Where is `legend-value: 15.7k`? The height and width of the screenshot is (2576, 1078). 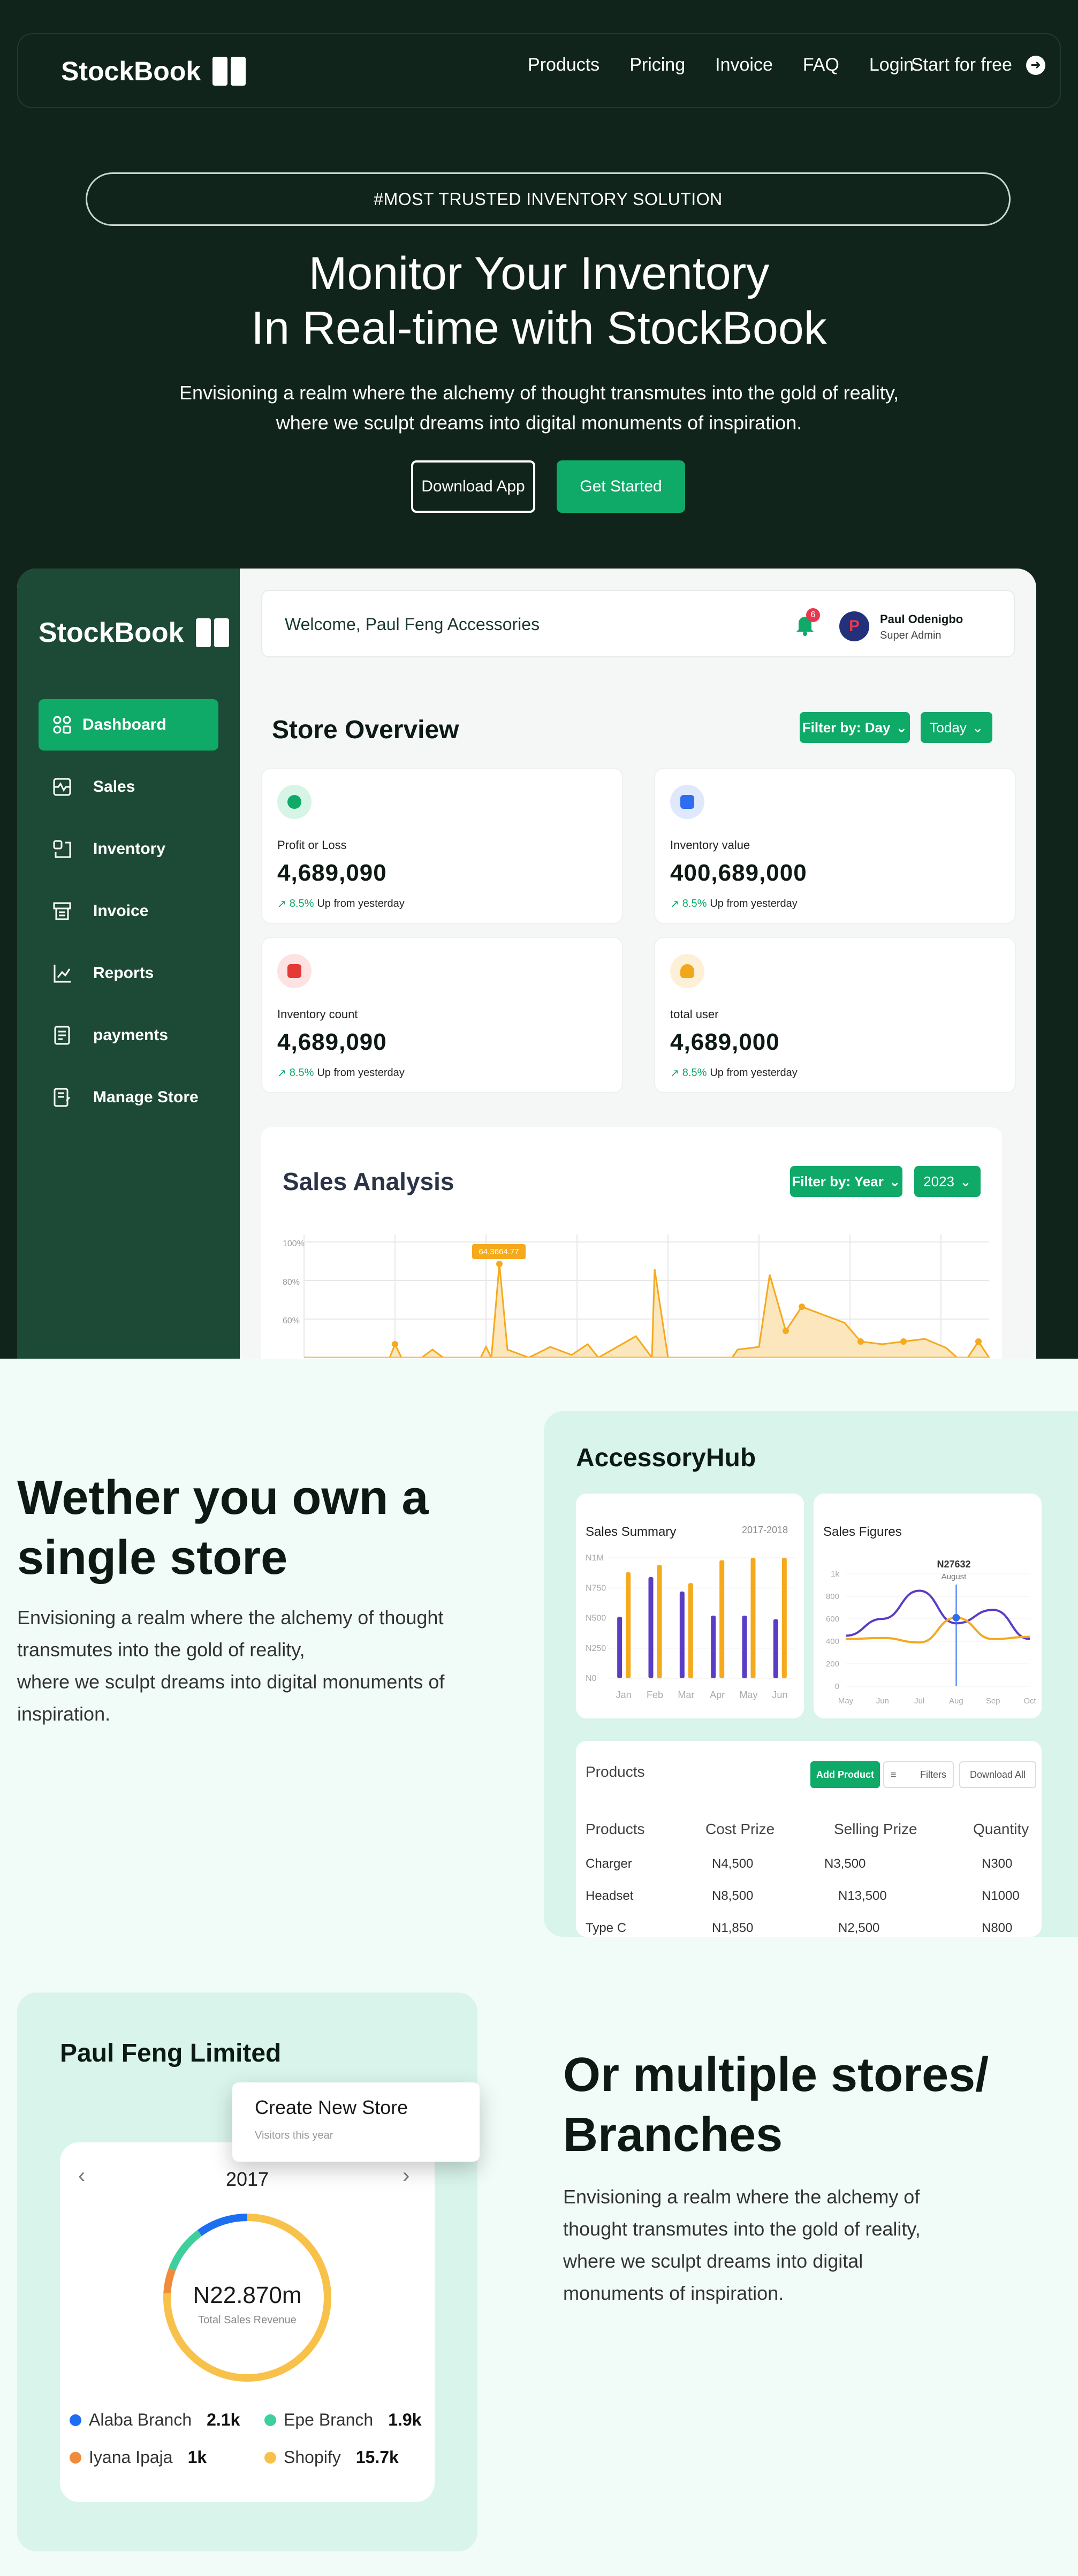
legend-value: 15.7k is located at coordinates (377, 2457).